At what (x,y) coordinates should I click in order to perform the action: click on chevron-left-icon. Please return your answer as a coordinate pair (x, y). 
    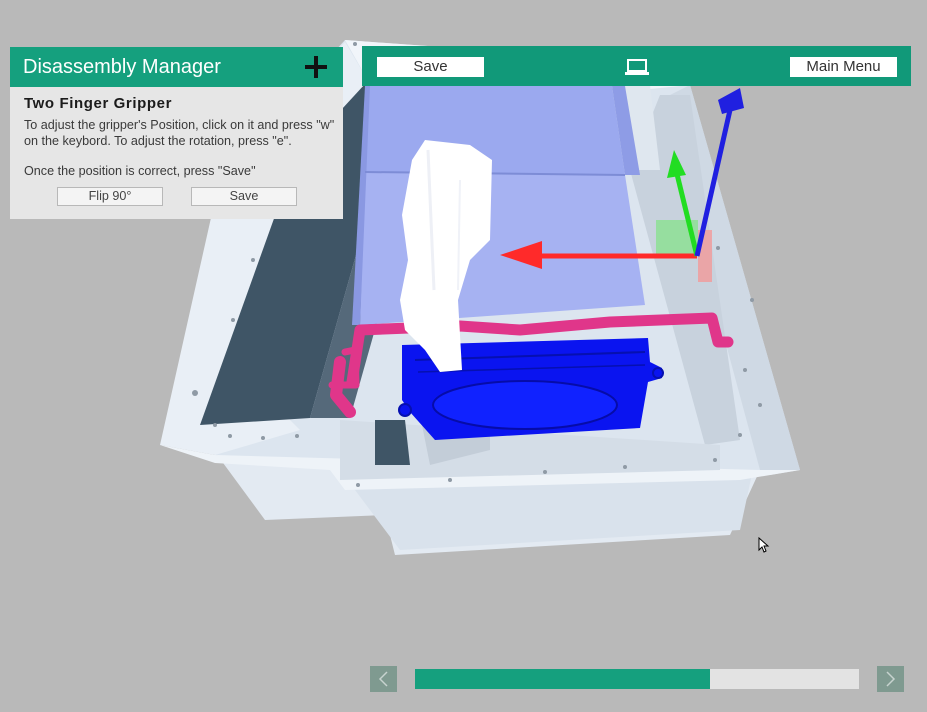
    Looking at the image, I should click on (383, 679).